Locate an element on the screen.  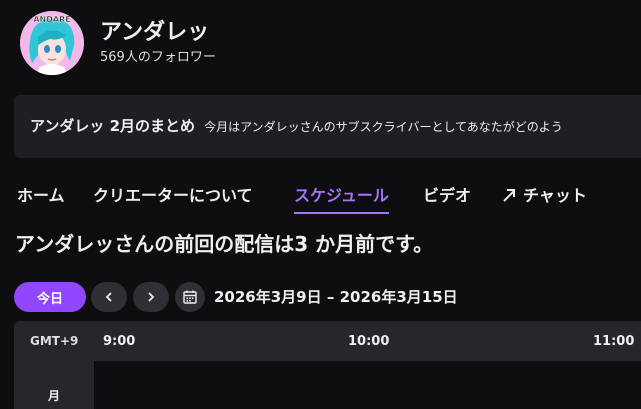
chevron-right-icon is located at coordinates (151, 297).